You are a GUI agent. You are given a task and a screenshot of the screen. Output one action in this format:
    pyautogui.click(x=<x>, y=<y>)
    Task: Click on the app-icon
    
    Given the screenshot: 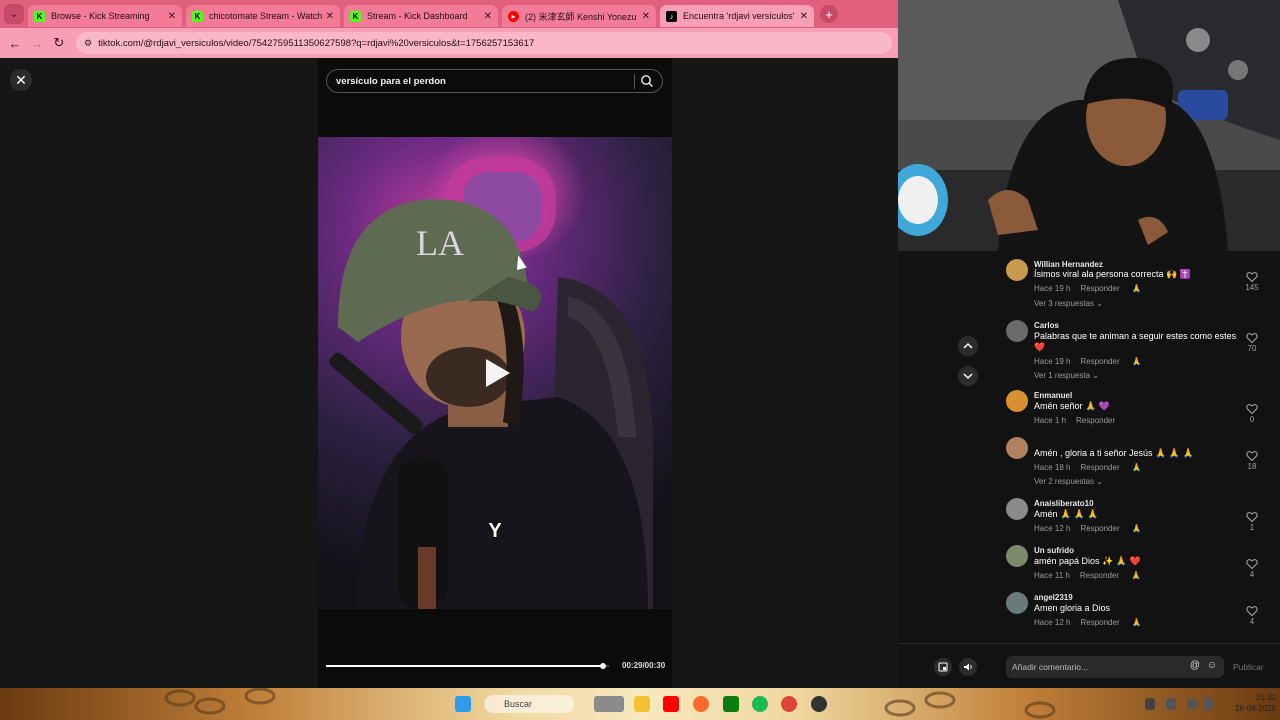 What is the action you would take?
    pyautogui.click(x=701, y=704)
    